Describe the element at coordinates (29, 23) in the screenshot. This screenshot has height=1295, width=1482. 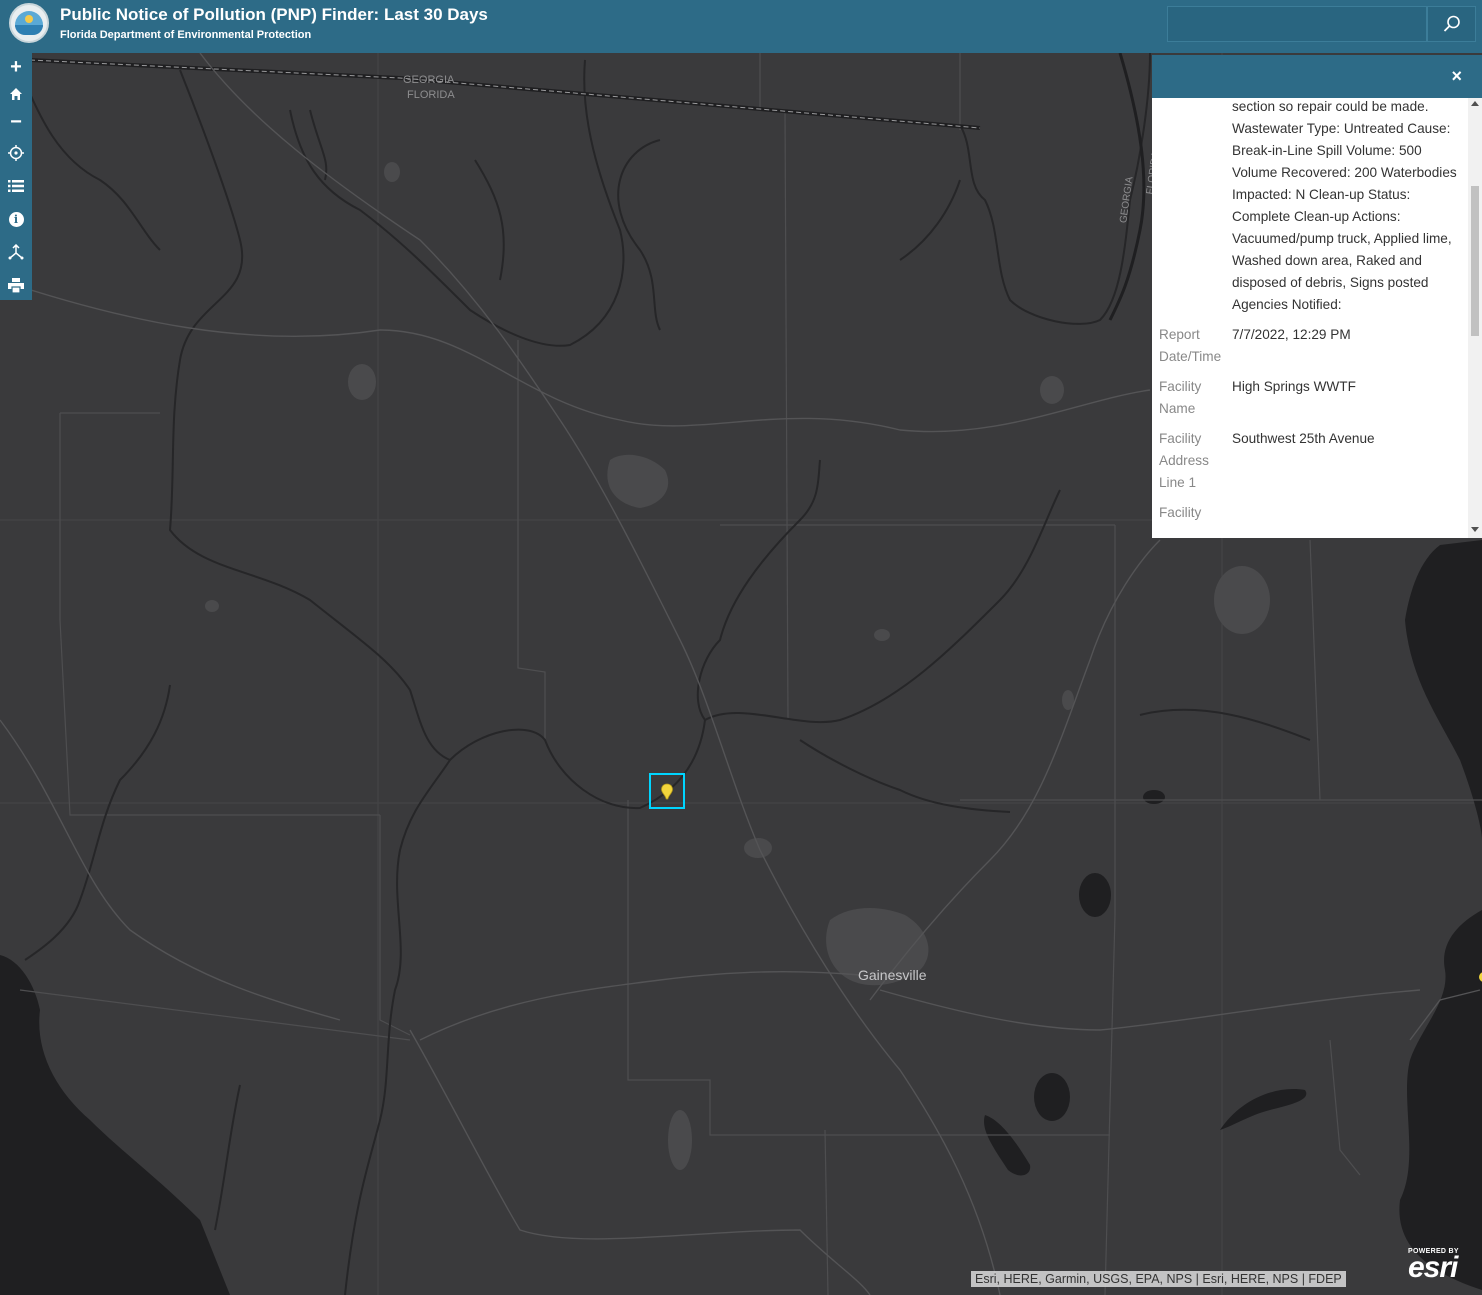
I see `fdep-logo` at that location.